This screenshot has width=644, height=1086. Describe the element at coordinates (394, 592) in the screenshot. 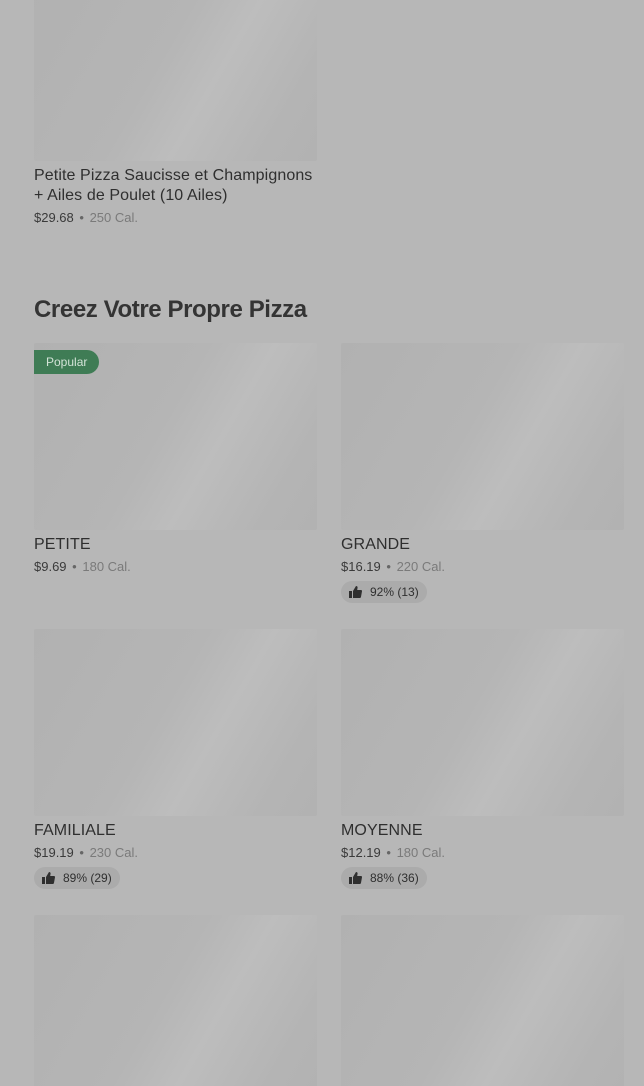

I see `rating-text: 92% (13)` at that location.